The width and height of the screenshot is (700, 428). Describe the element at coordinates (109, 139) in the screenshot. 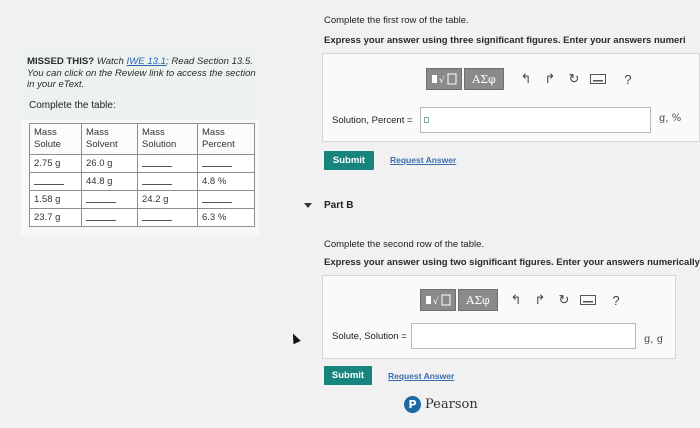

I see `header-mass-solvent: Mass Solvent` at that location.